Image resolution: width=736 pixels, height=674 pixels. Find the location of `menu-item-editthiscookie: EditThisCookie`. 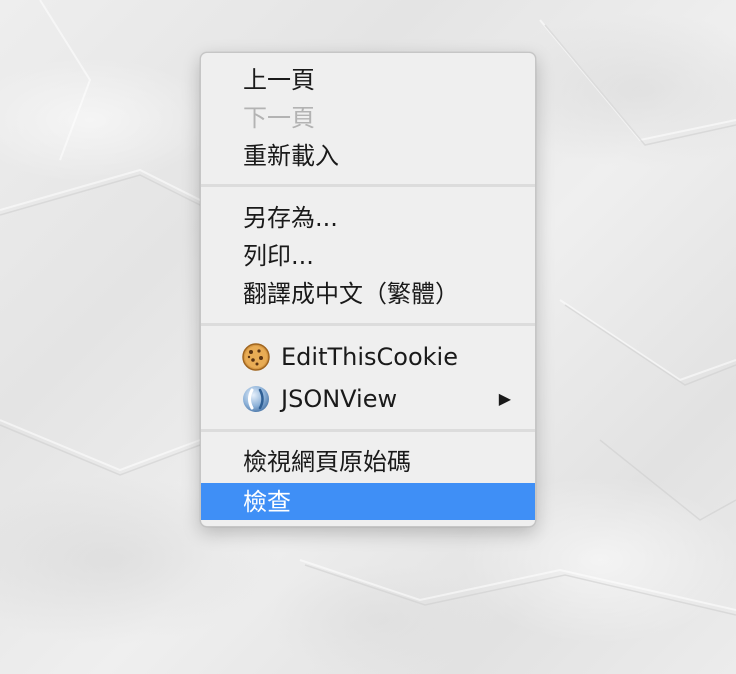

menu-item-editthiscookie: EditThisCookie is located at coordinates (368, 357).